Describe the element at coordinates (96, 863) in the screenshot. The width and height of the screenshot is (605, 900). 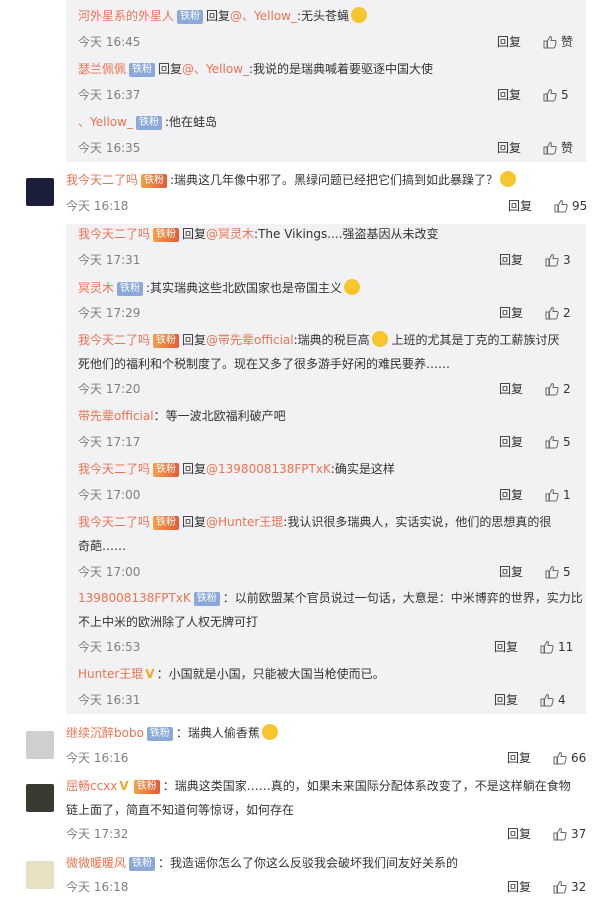
I see `username-link: 微微暖暖风` at that location.